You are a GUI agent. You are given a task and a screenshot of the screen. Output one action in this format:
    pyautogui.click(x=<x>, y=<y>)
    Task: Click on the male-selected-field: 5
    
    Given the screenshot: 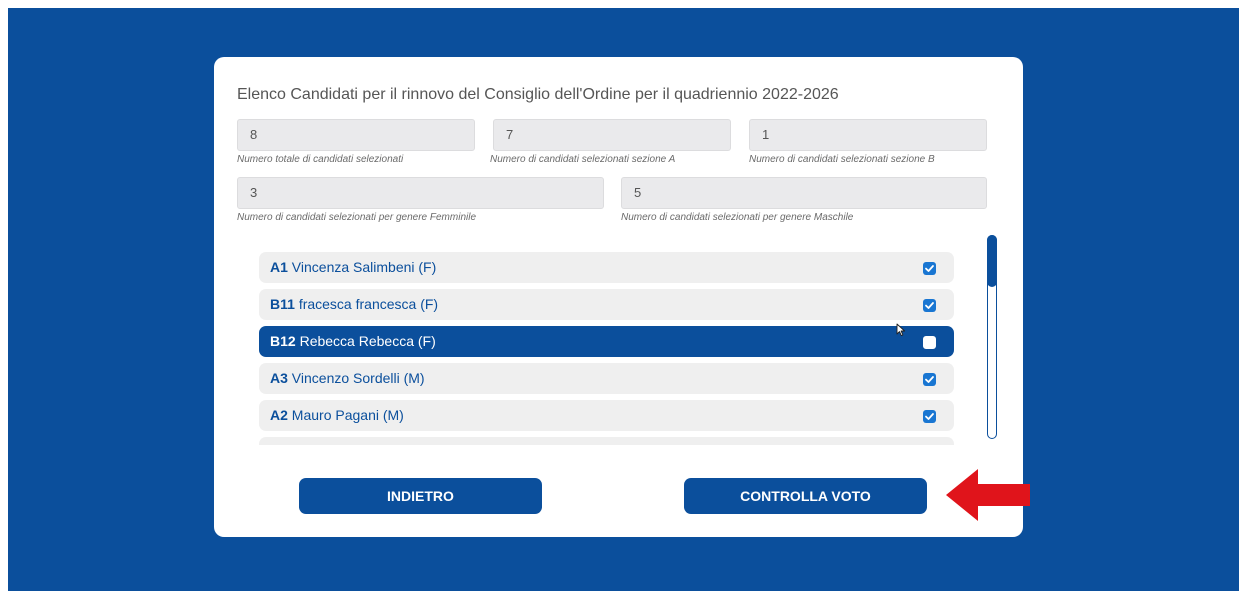 What is the action you would take?
    pyautogui.click(x=804, y=193)
    